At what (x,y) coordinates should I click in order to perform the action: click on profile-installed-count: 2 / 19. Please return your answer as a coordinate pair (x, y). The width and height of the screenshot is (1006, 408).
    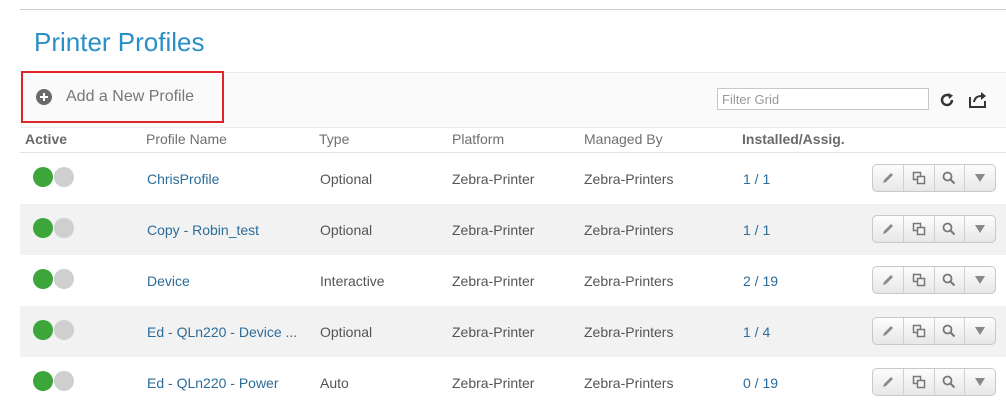
    Looking at the image, I should click on (760, 281).